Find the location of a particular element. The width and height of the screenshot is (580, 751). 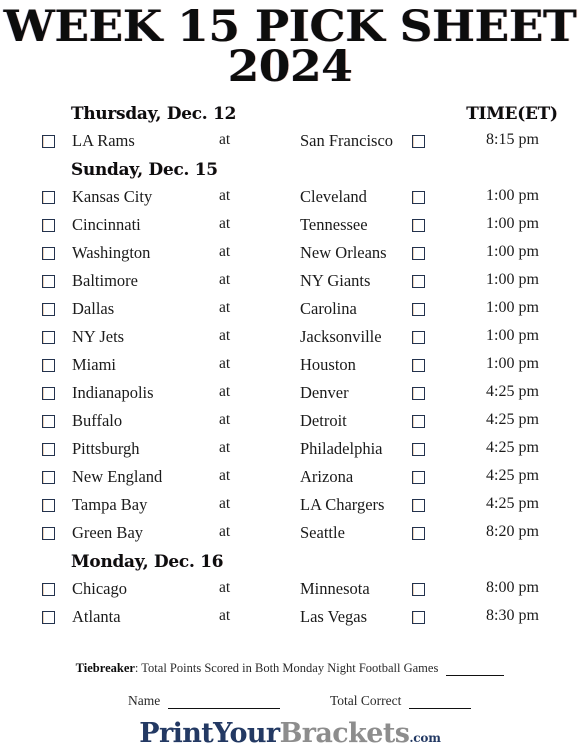

game-row: LA Rams at San Francisco 8:15 pm is located at coordinates (290, 143).